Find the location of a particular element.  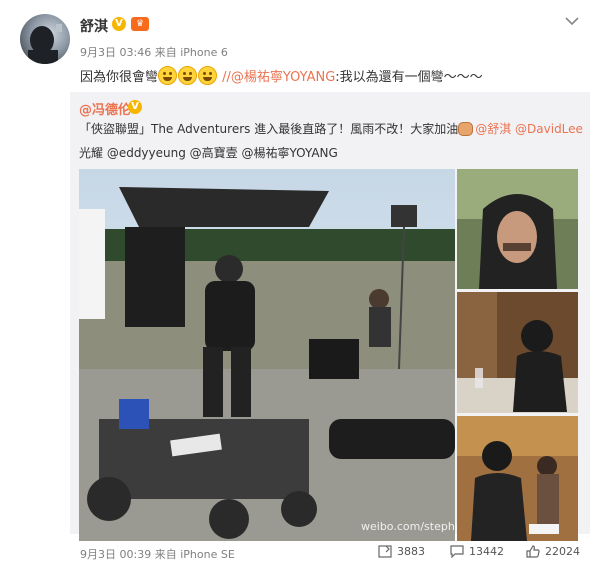

author-name: 舒淇 is located at coordinates (94, 26).